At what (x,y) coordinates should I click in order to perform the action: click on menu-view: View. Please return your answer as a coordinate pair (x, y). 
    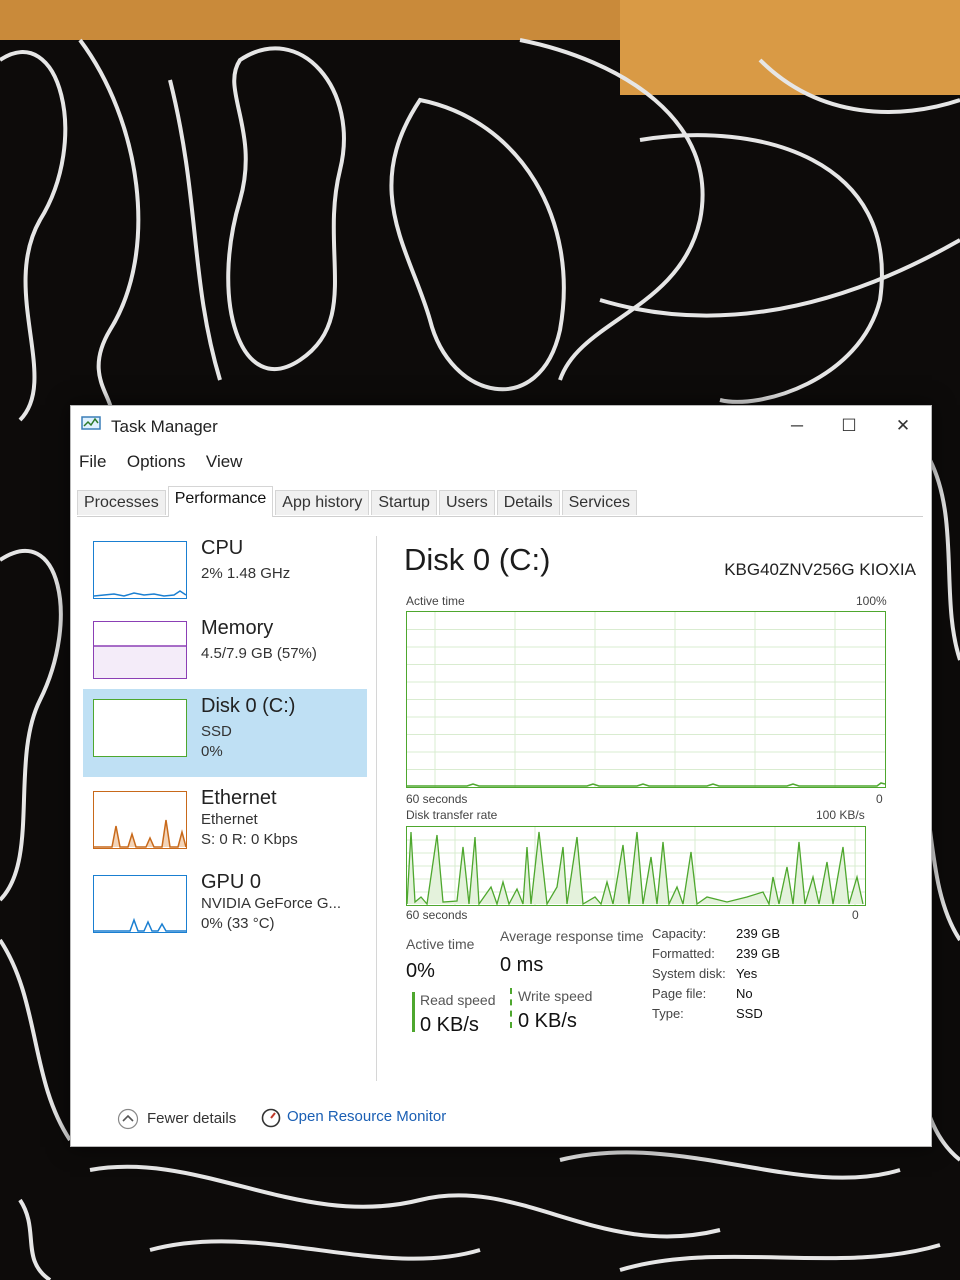
    Looking at the image, I should click on (224, 462).